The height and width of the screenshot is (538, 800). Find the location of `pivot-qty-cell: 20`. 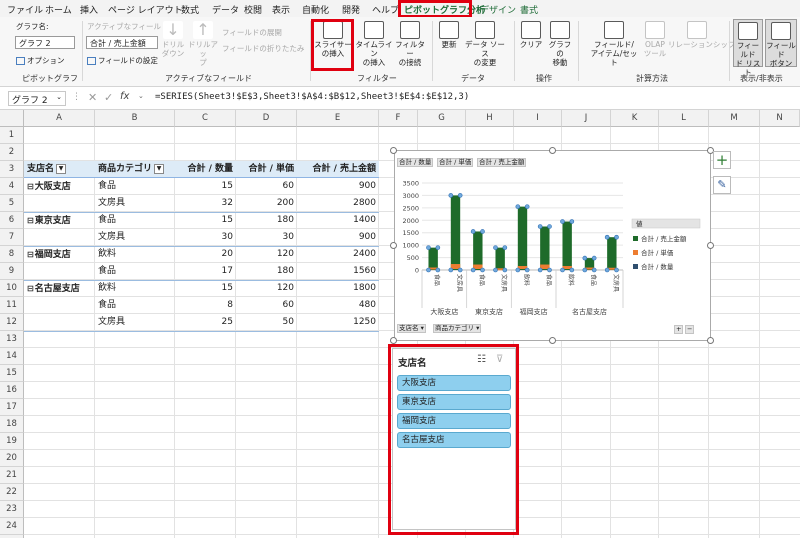

pivot-qty-cell: 20 is located at coordinates (205, 254).